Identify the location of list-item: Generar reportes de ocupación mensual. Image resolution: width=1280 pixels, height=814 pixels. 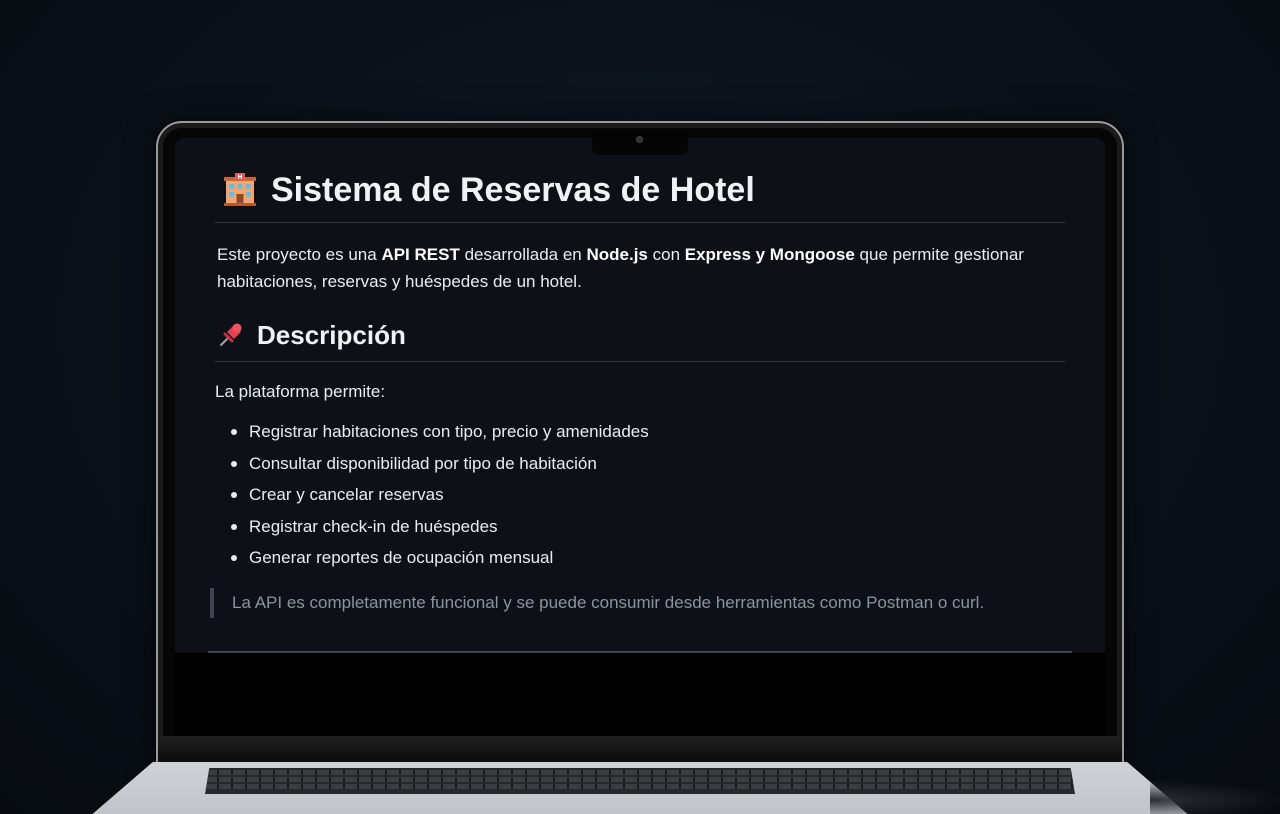
(648, 558).